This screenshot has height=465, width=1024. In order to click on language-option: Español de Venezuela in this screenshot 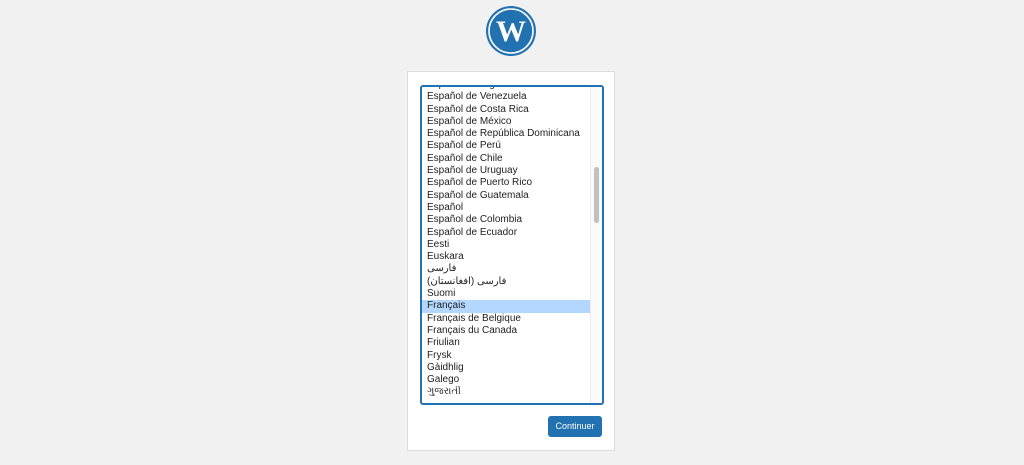, I will do `click(506, 97)`.